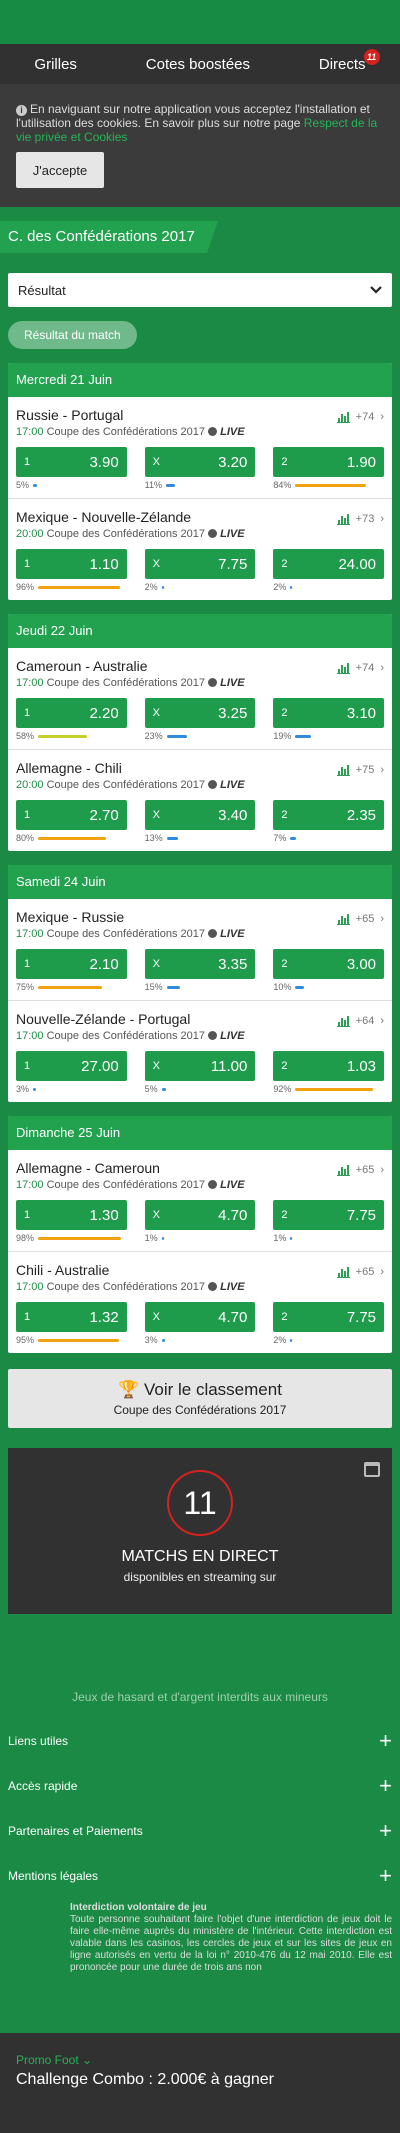 The height and width of the screenshot is (2133, 400). I want to click on odd-outcome: 2, so click(284, 1215).